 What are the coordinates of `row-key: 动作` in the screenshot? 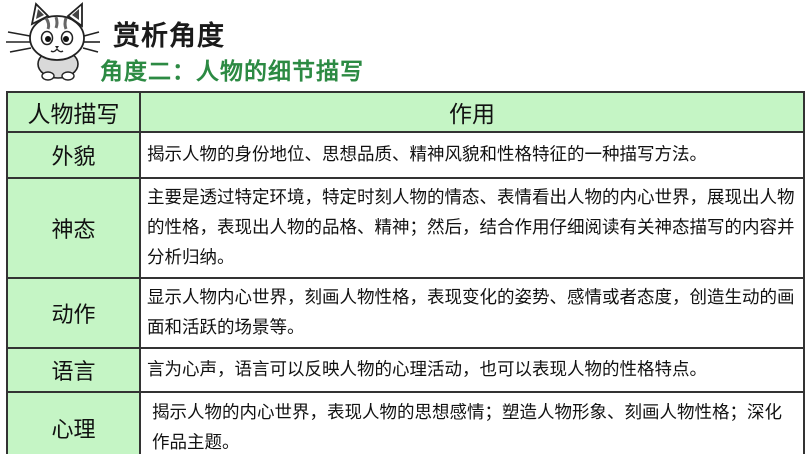 It's located at (73, 313).